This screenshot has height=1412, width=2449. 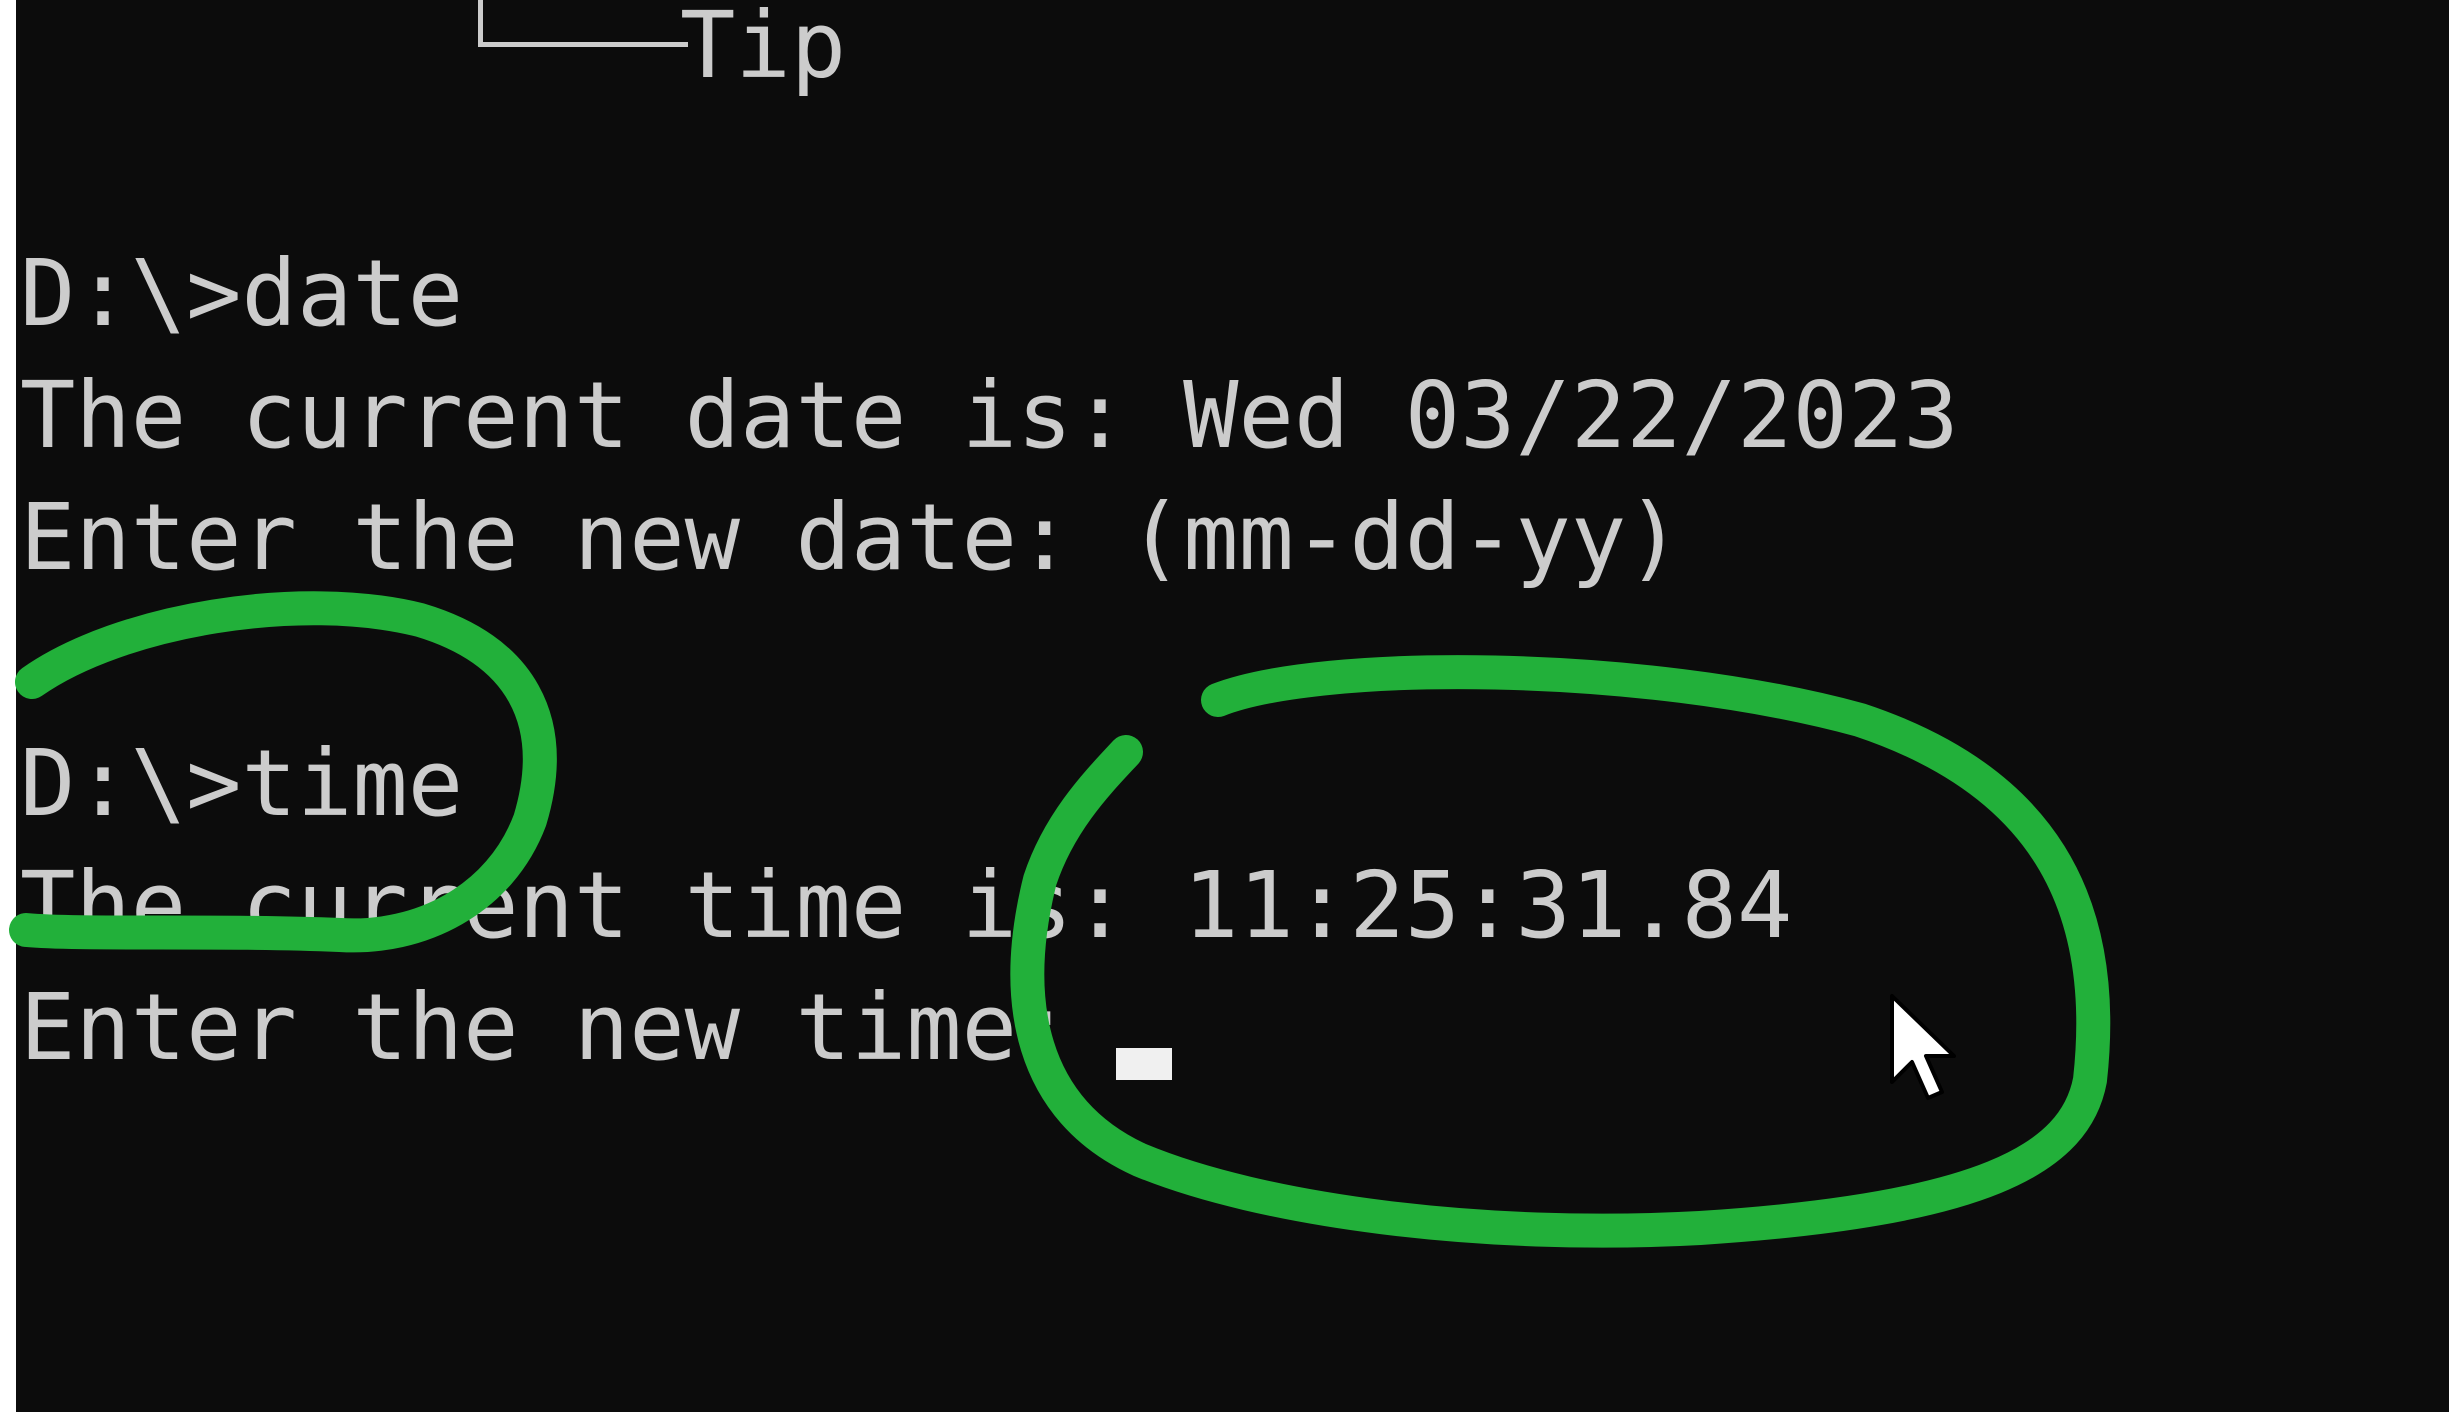 What do you see at coordinates (851, 537) in the screenshot?
I see `console-line-new-date-prompt: Enter the new date: (mm-dd-yy)` at bounding box center [851, 537].